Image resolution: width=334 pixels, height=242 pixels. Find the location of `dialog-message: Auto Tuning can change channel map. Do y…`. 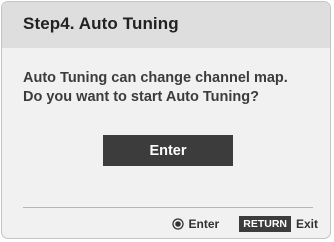

dialog-message: Auto Tuning can change channel map. Do y… is located at coordinates (173, 88).